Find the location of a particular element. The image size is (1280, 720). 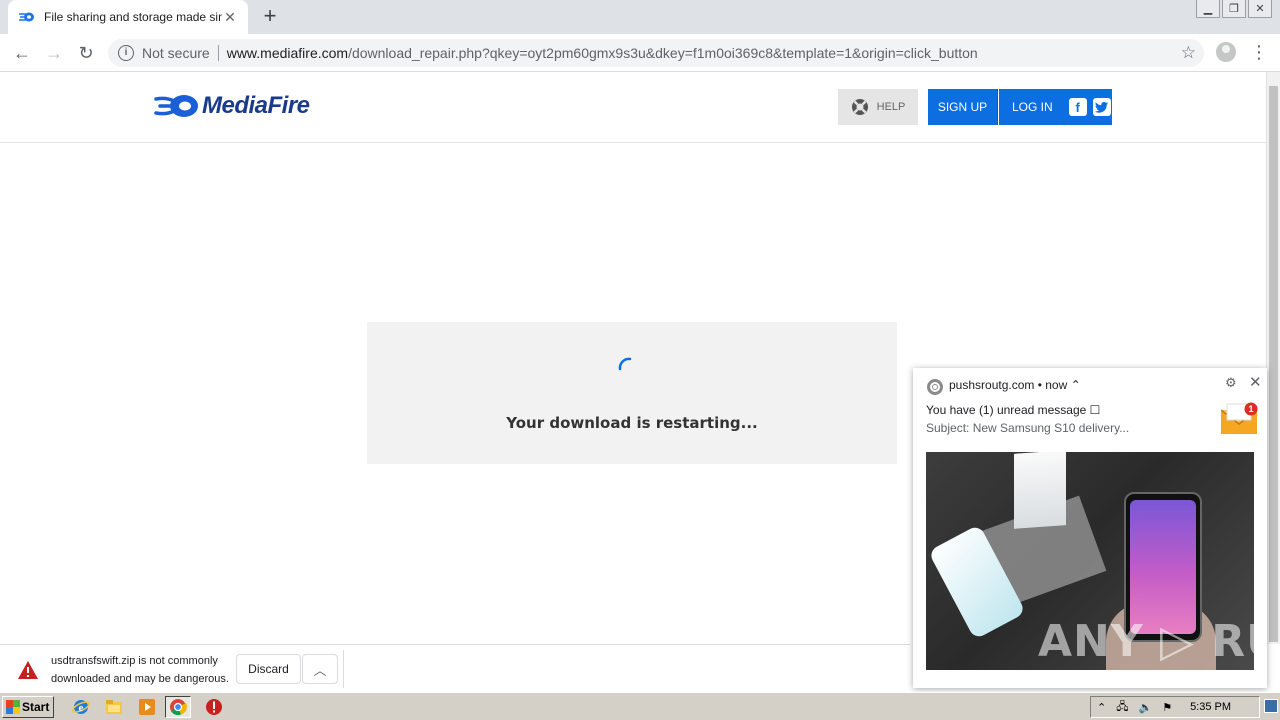

close-icon: ✕ is located at coordinates (1255, 382).